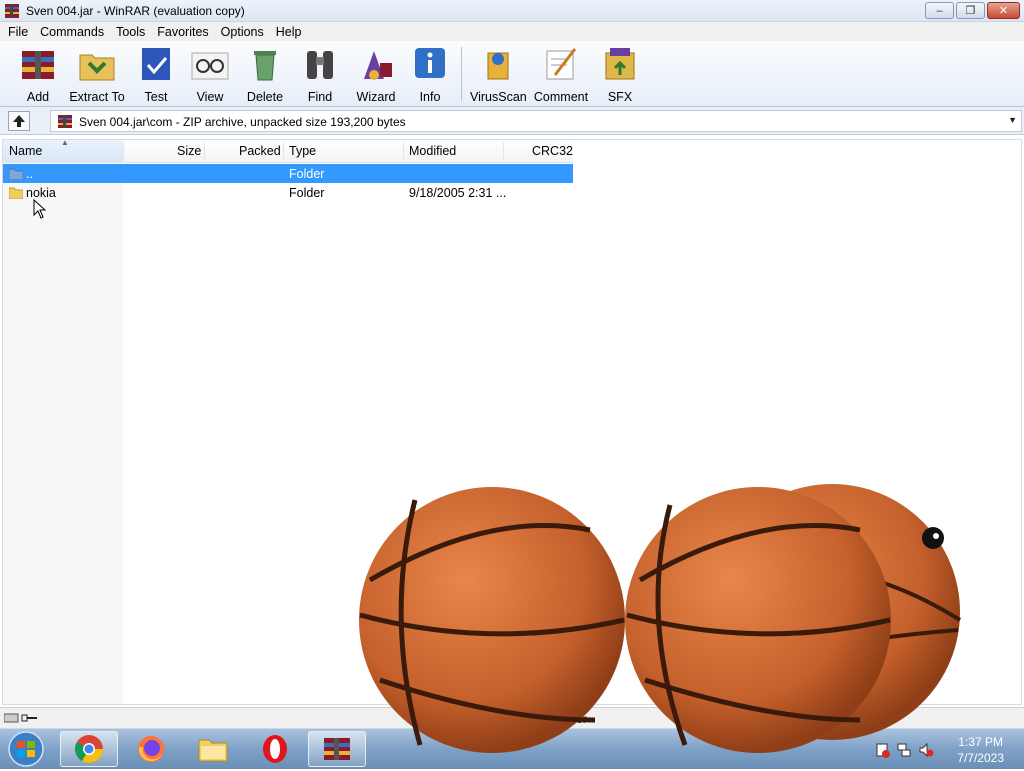 Image resolution: width=1024 pixels, height=771 pixels. I want to click on up-folder-button, so click(19, 121).